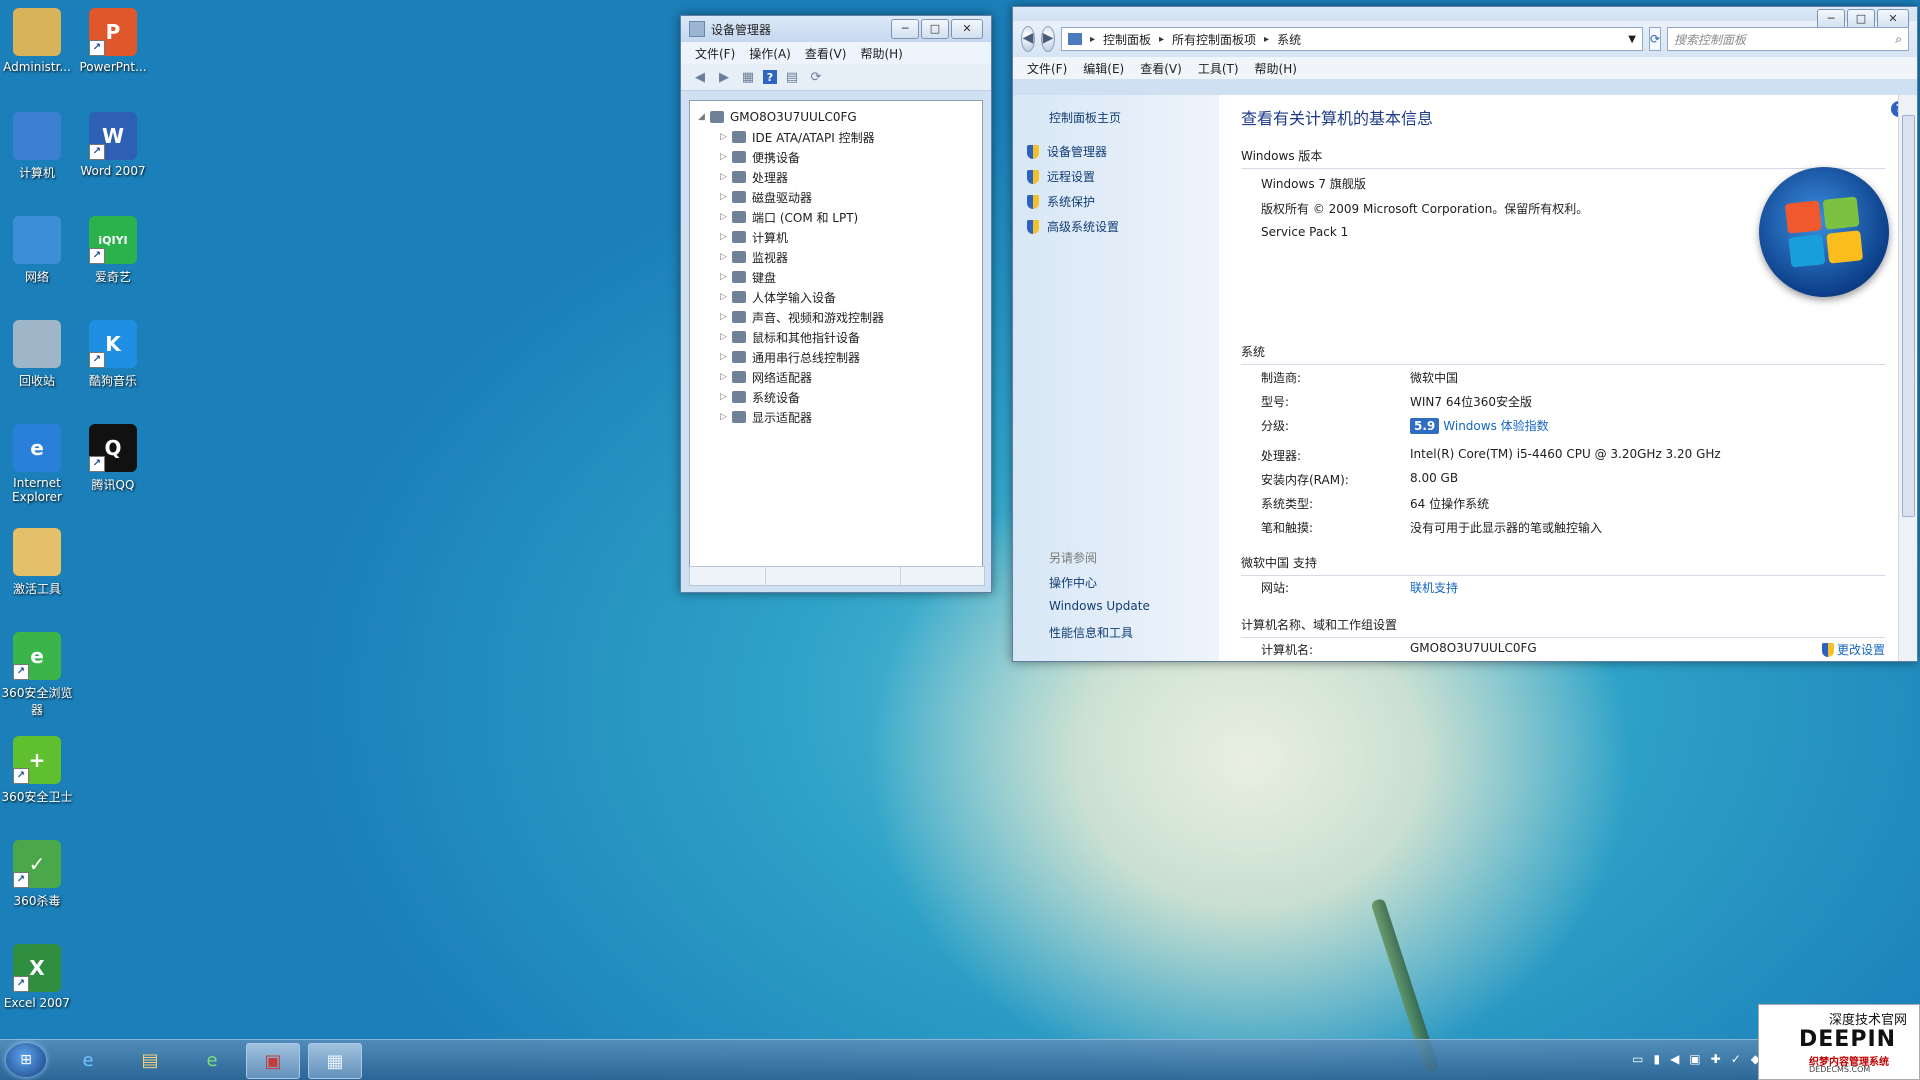 The width and height of the screenshot is (1920, 1080). Describe the element at coordinates (1127, 39) in the screenshot. I see `breadcrumb-control-panel: 控制面板` at that location.